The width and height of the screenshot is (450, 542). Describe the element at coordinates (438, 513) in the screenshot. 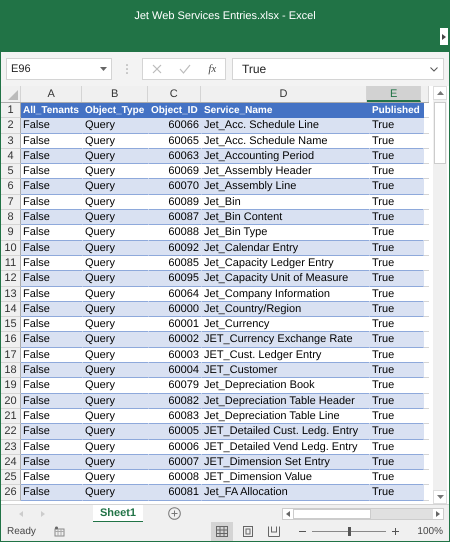

I see `scroll-right-icon` at that location.